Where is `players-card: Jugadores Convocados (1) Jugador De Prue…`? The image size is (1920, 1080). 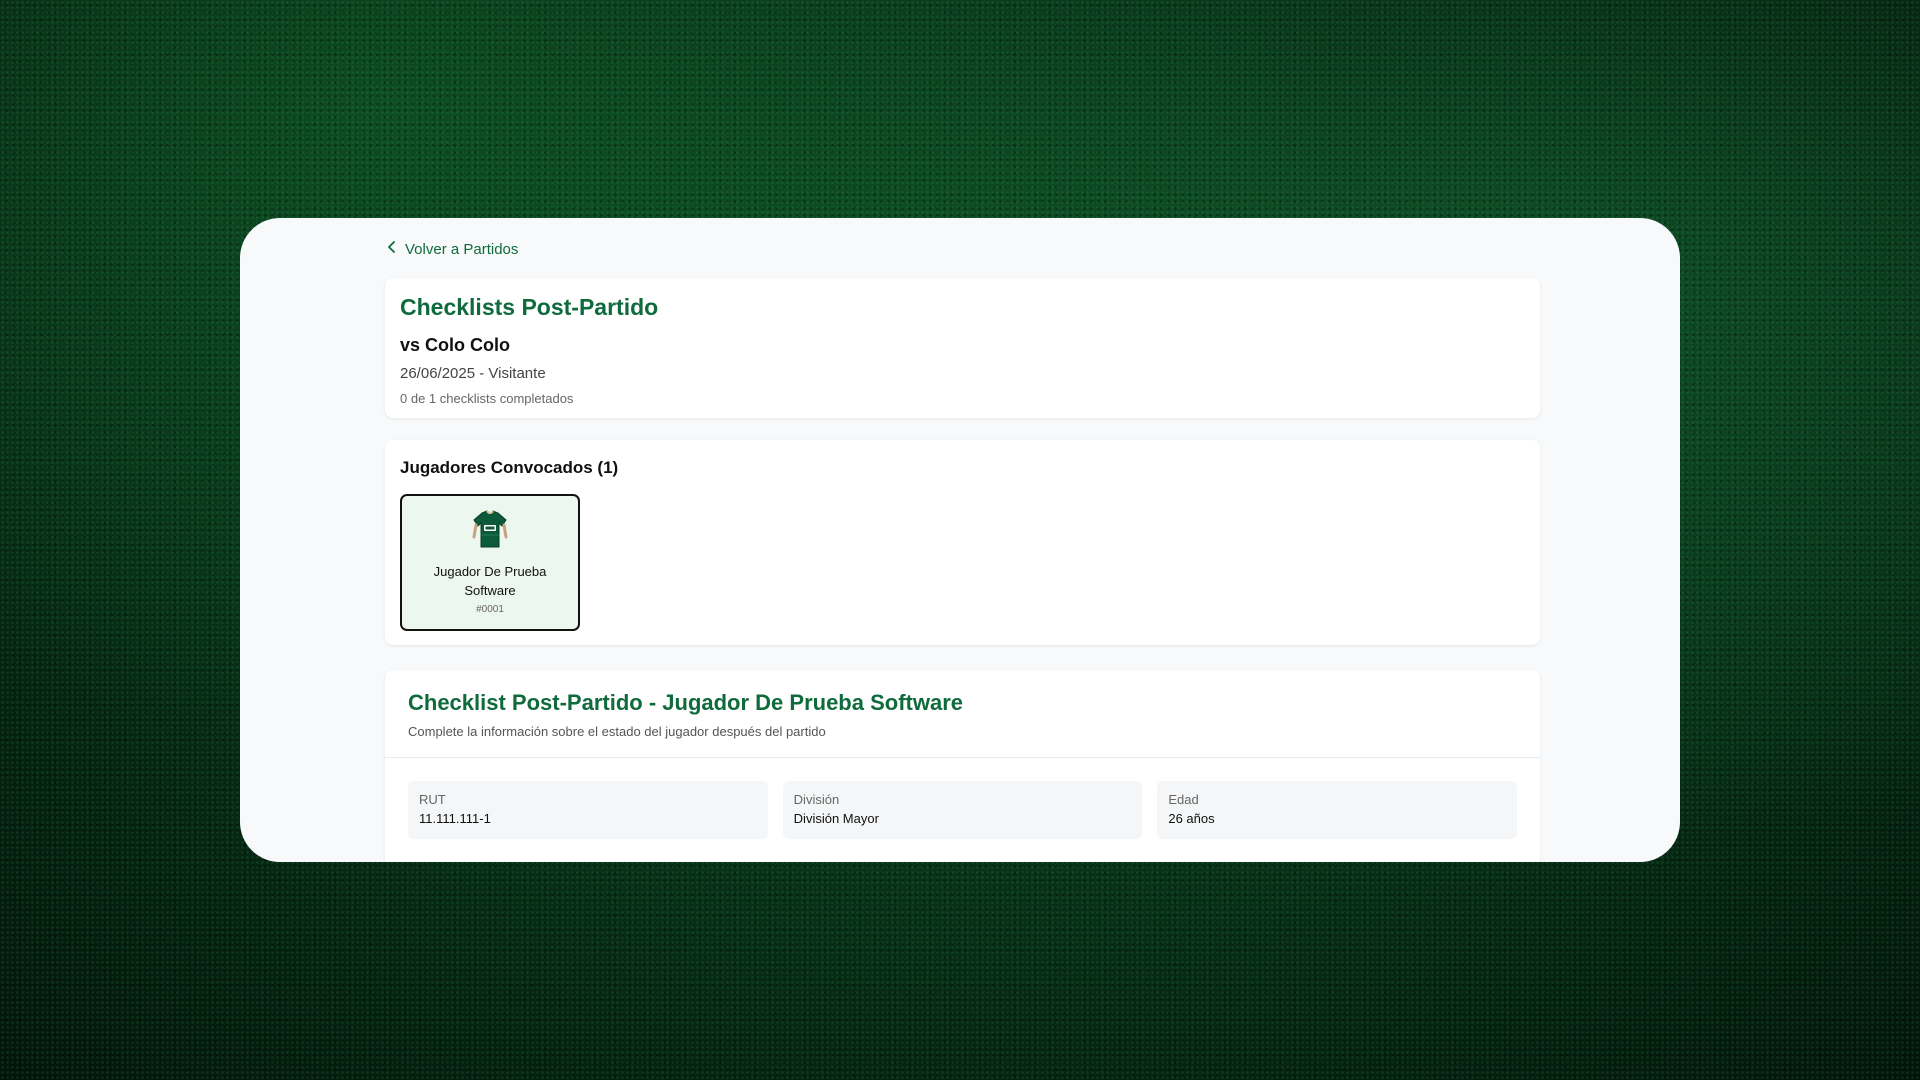
players-card: Jugadores Convocados (1) Jugador De Prue… is located at coordinates (962, 542).